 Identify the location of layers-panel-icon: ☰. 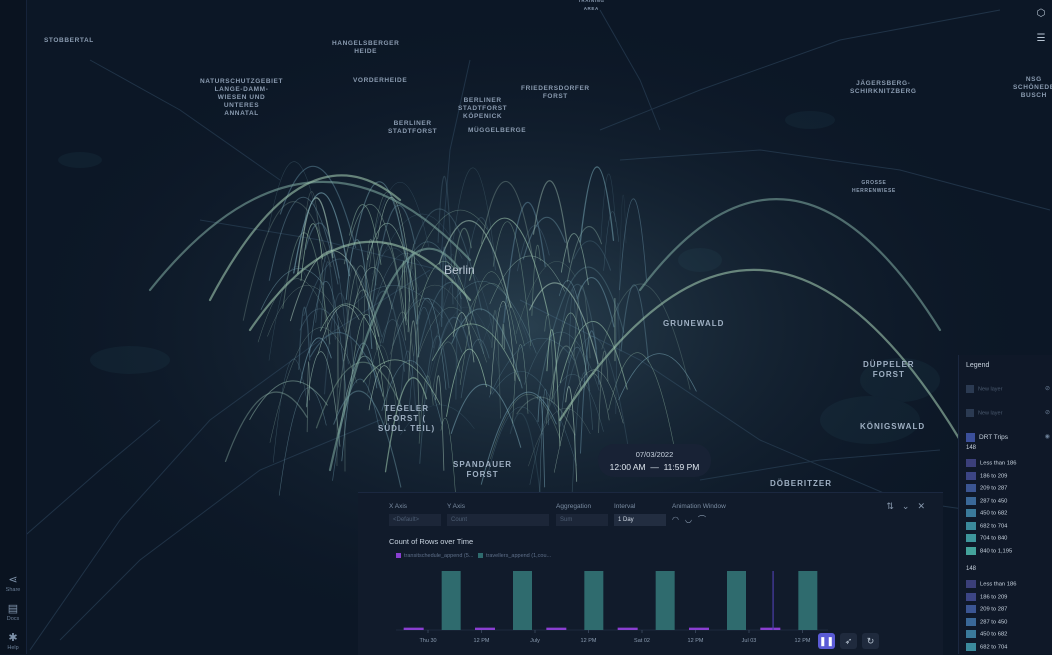
(1041, 38).